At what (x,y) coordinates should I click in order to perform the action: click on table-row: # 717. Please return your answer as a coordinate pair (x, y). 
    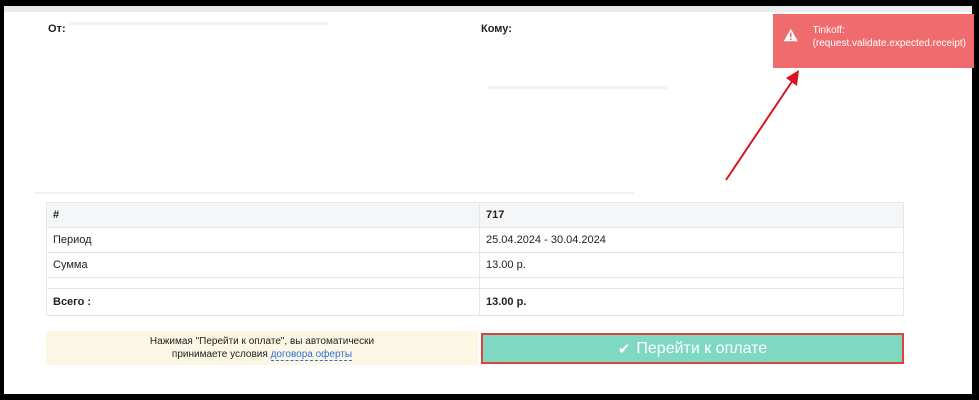
    Looking at the image, I should click on (475, 215).